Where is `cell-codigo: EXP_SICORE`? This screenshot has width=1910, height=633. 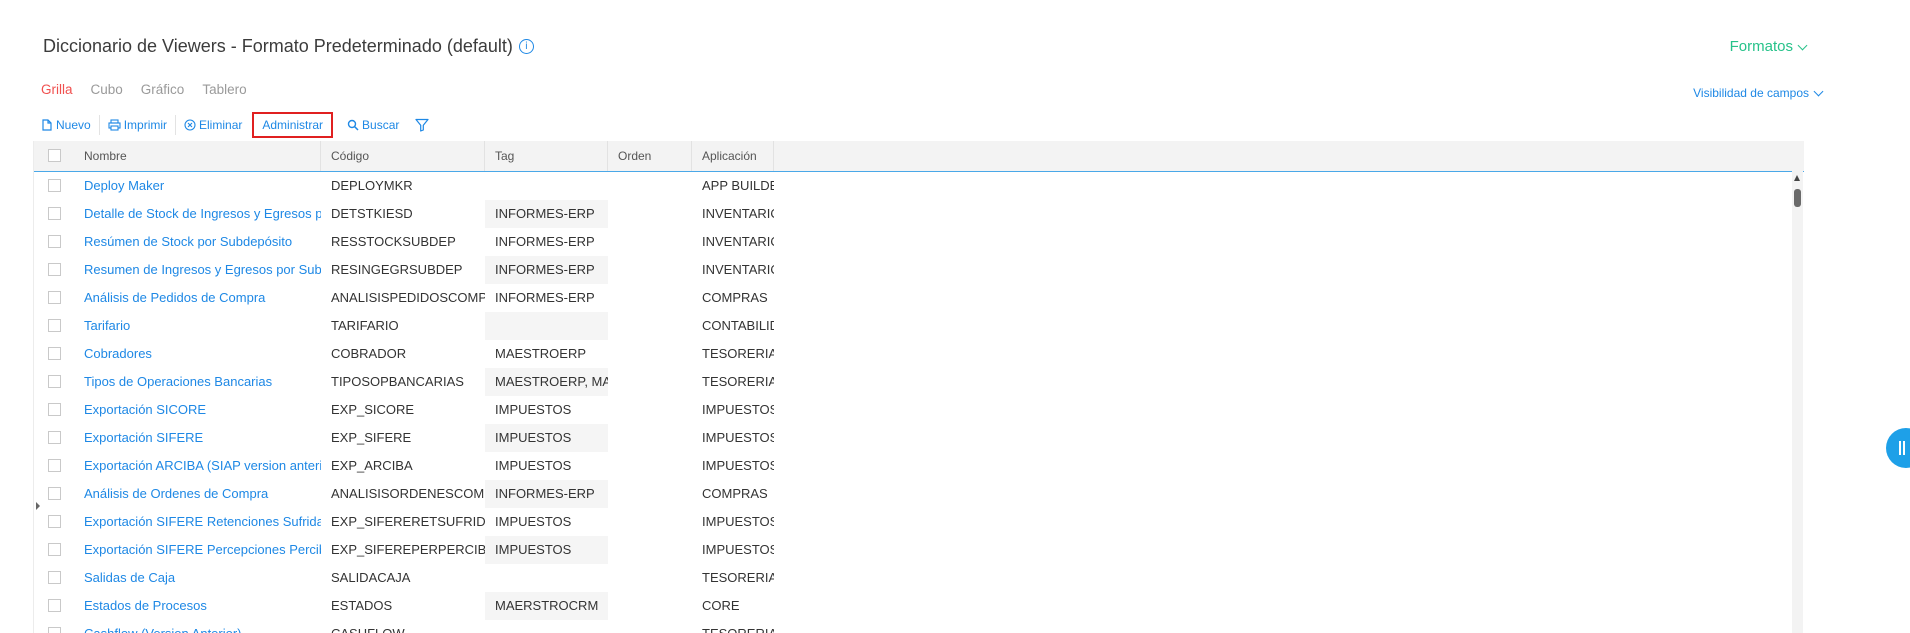
cell-codigo: EXP_SICORE is located at coordinates (373, 409).